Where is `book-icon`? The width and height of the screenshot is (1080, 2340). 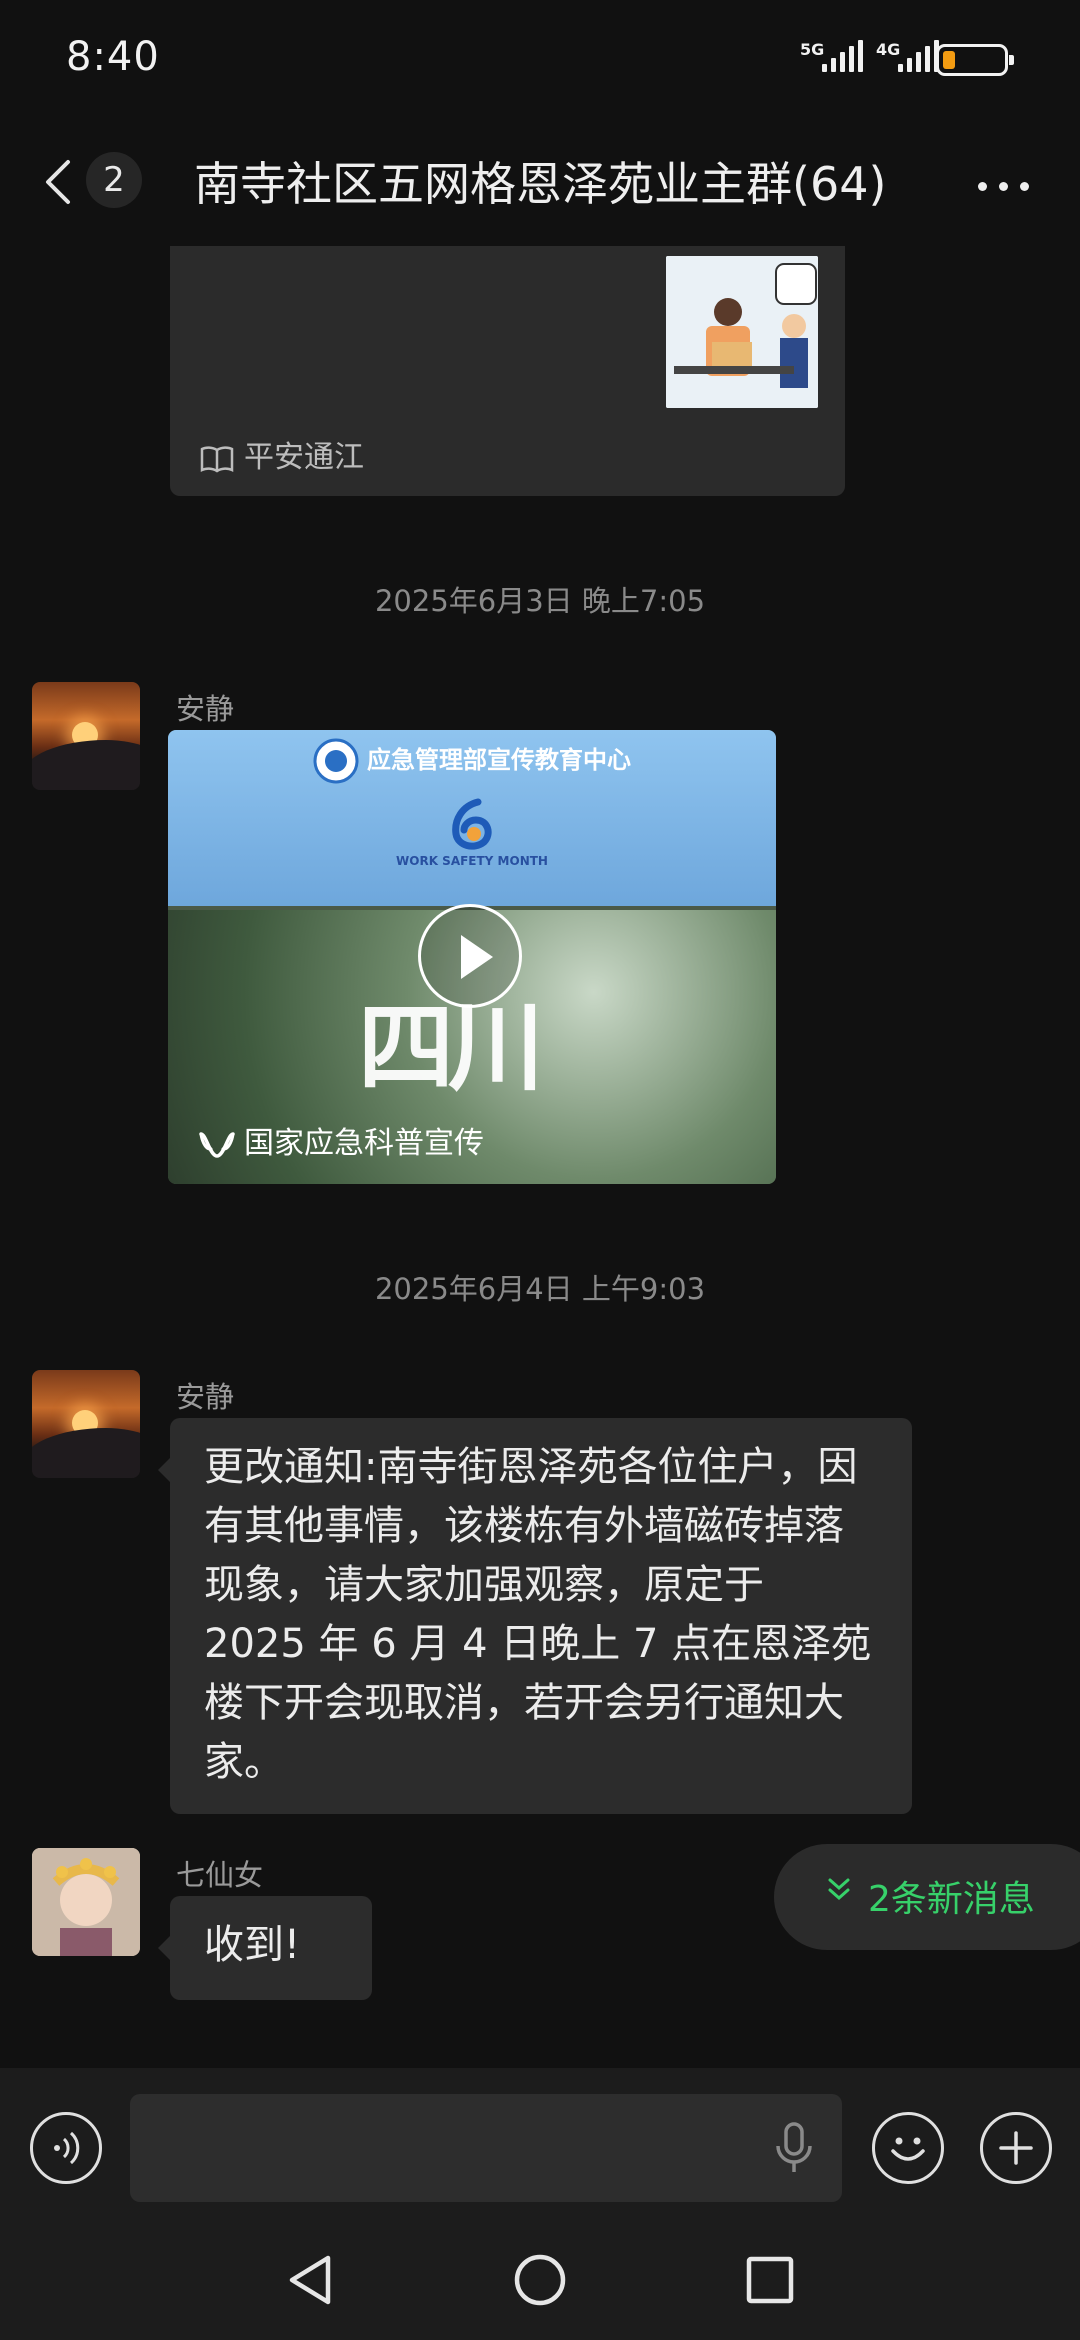 book-icon is located at coordinates (217, 458).